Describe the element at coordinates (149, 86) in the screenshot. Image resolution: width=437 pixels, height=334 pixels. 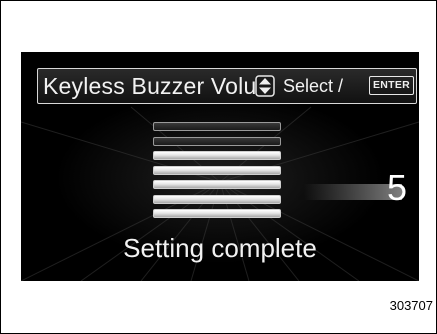
I see `setting-title: Keyless Buzzer Volume` at that location.